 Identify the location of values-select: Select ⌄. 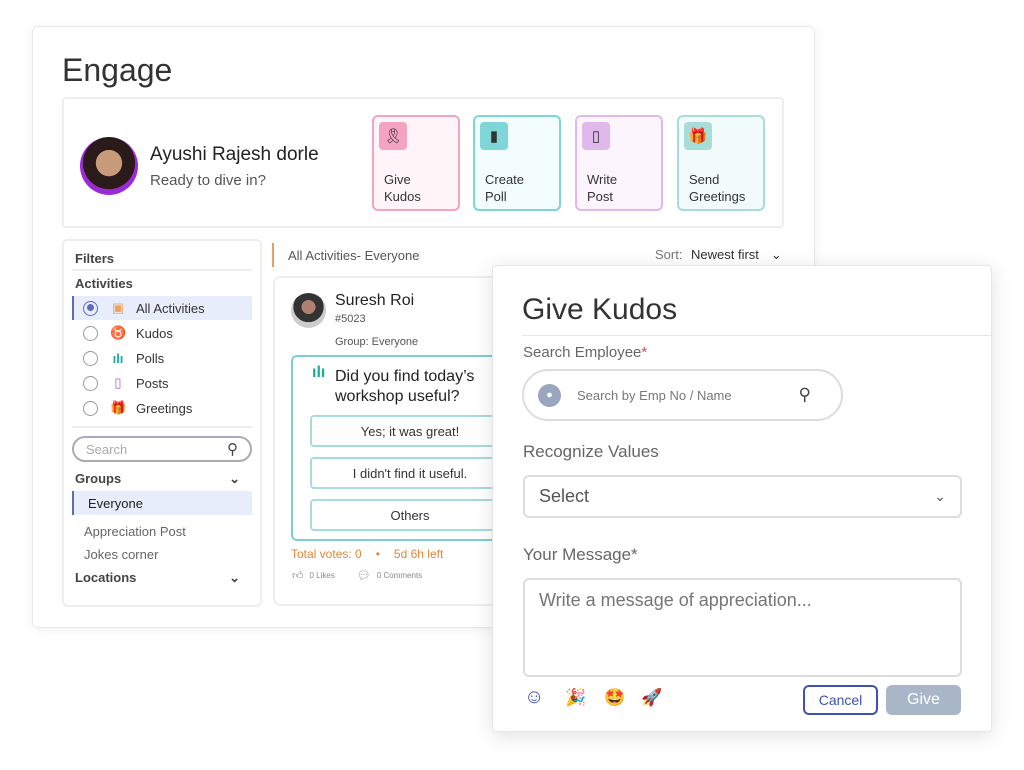
(742, 496).